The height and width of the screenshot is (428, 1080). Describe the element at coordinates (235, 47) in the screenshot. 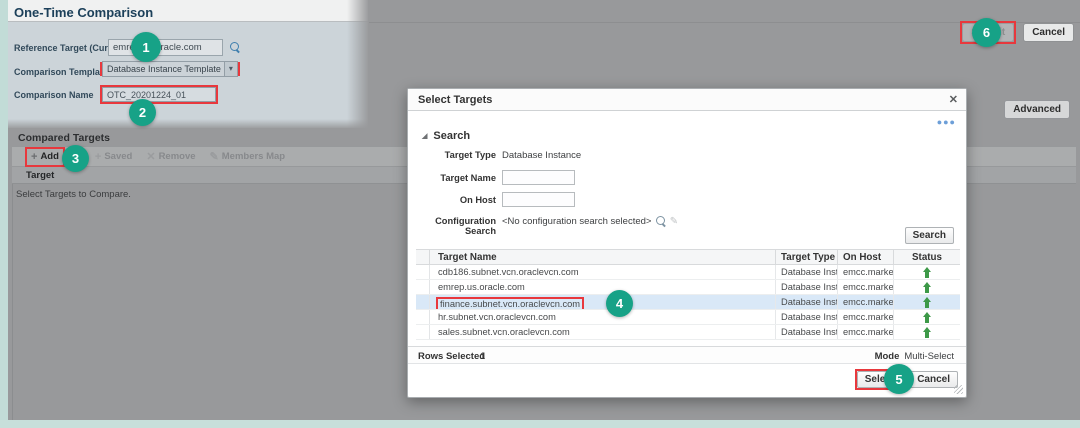

I see `reference-target-search-icon` at that location.